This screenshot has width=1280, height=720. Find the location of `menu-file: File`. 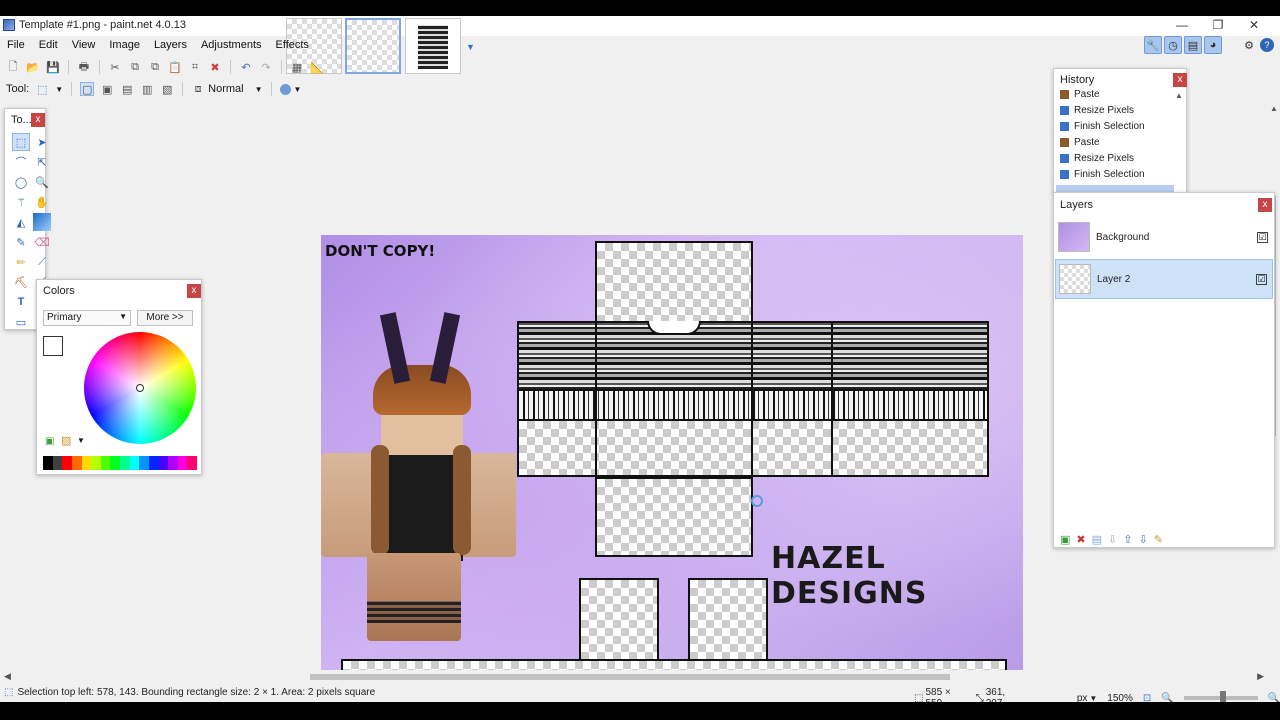

menu-file: File is located at coordinates (16, 46).